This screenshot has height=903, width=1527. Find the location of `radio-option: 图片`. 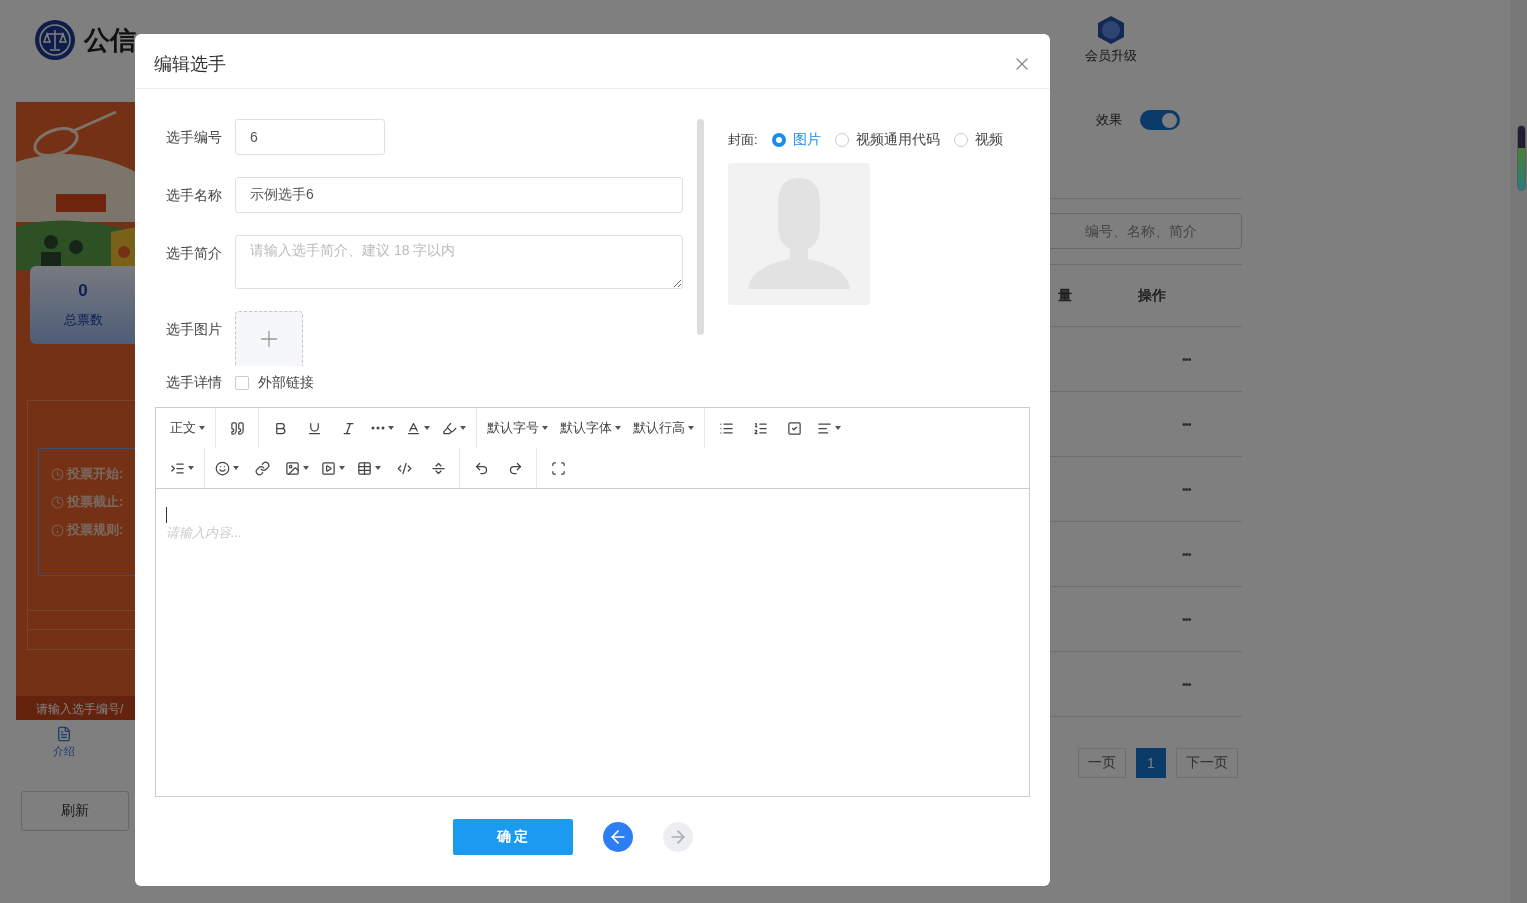

radio-option: 图片 is located at coordinates (796, 140).